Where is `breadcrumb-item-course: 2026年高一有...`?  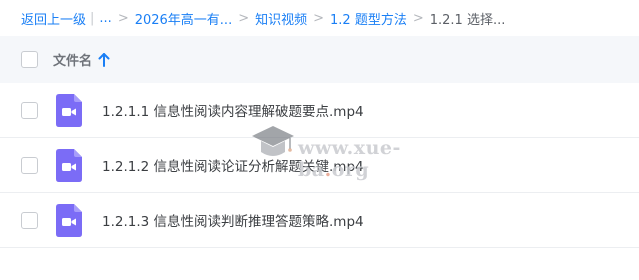
breadcrumb-item-course: 2026年高一有... is located at coordinates (183, 18).